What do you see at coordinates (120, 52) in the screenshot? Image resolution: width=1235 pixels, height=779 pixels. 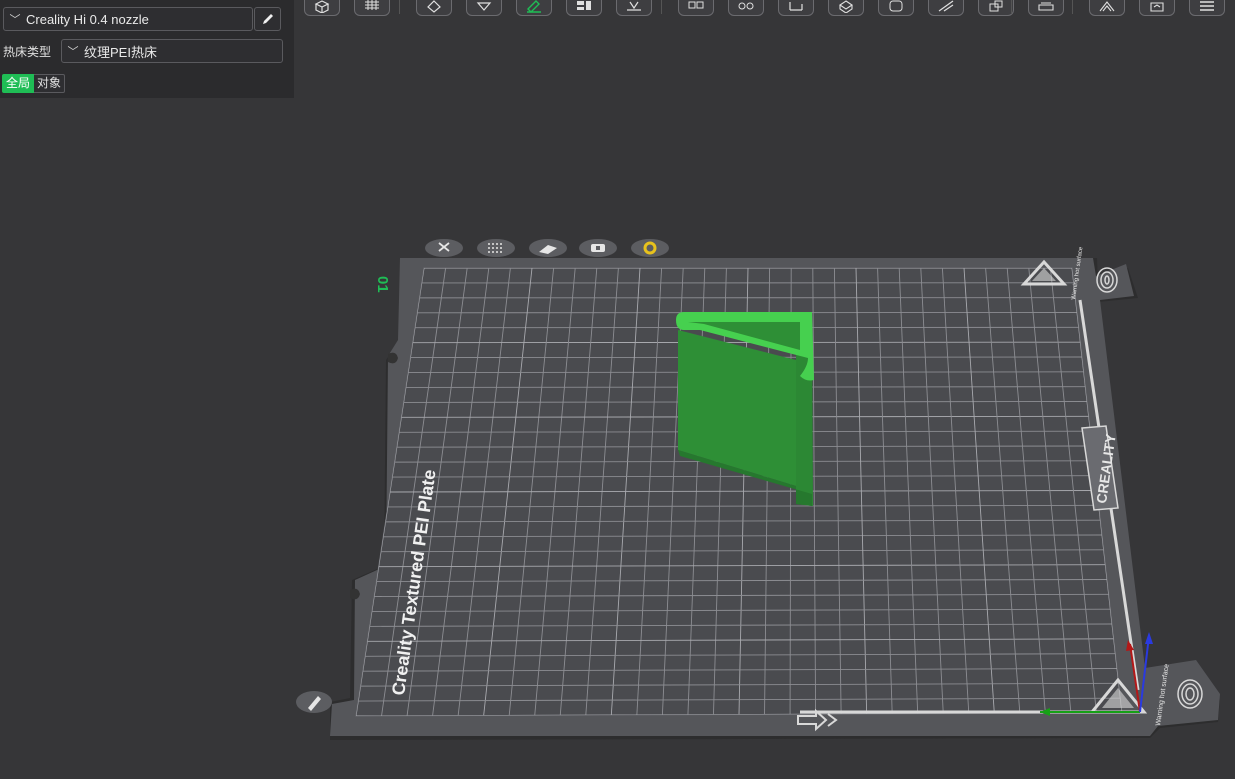 I see `bed-type-select-value: 纹理PEI热床` at bounding box center [120, 52].